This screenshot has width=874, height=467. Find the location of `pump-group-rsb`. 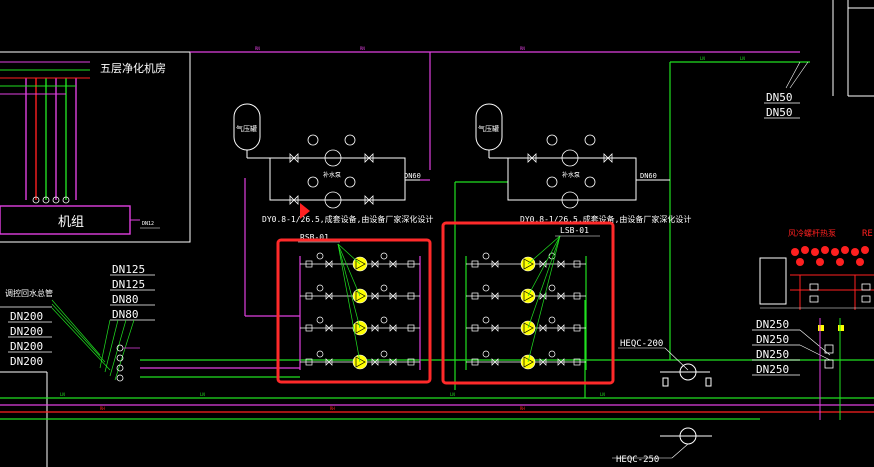

pump-group-rsb is located at coordinates (360, 306).